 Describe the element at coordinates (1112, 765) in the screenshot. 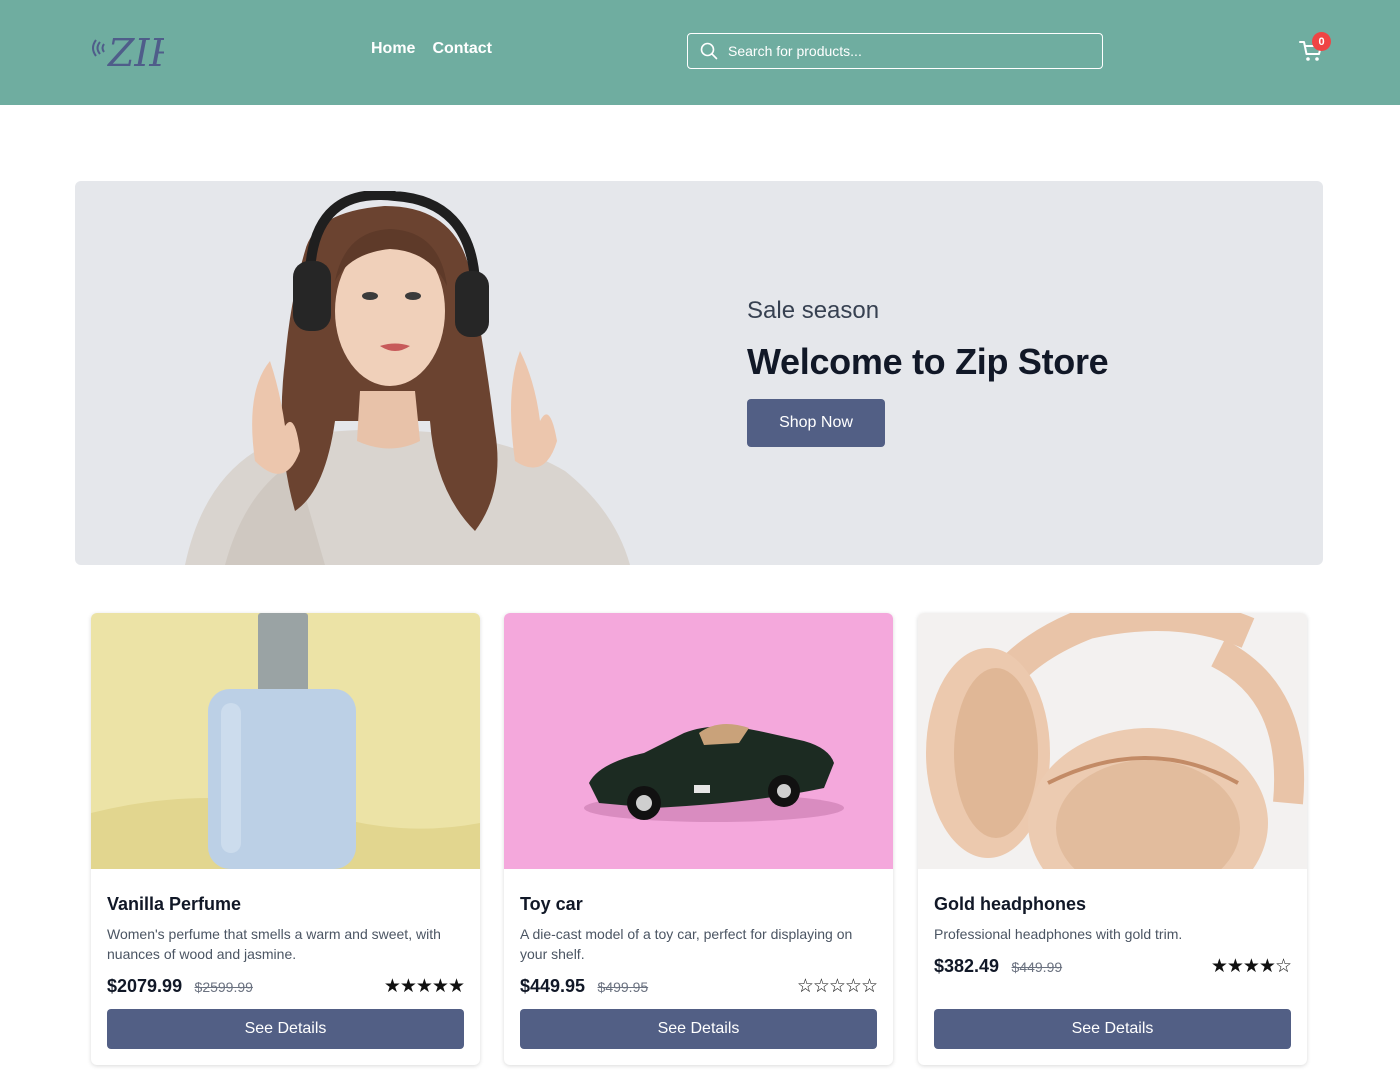

I see `product-image-gold-headphones` at that location.